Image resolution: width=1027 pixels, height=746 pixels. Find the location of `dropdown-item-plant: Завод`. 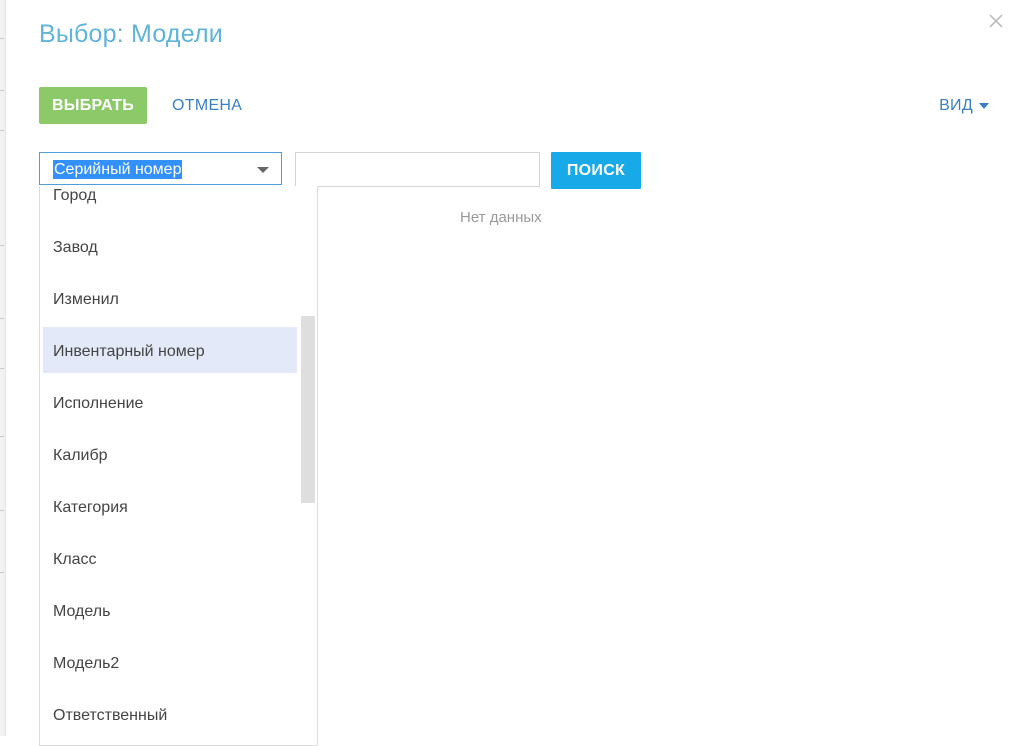

dropdown-item-plant: Завод is located at coordinates (168, 246).